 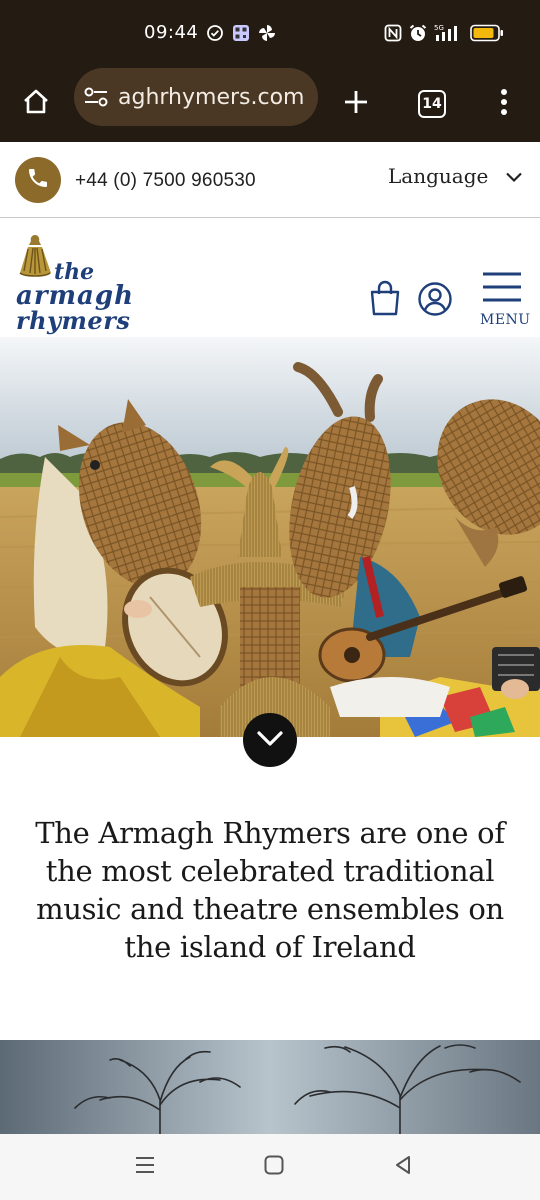 I want to click on address-bar: aghrhymers.com, so click(x=196, y=97).